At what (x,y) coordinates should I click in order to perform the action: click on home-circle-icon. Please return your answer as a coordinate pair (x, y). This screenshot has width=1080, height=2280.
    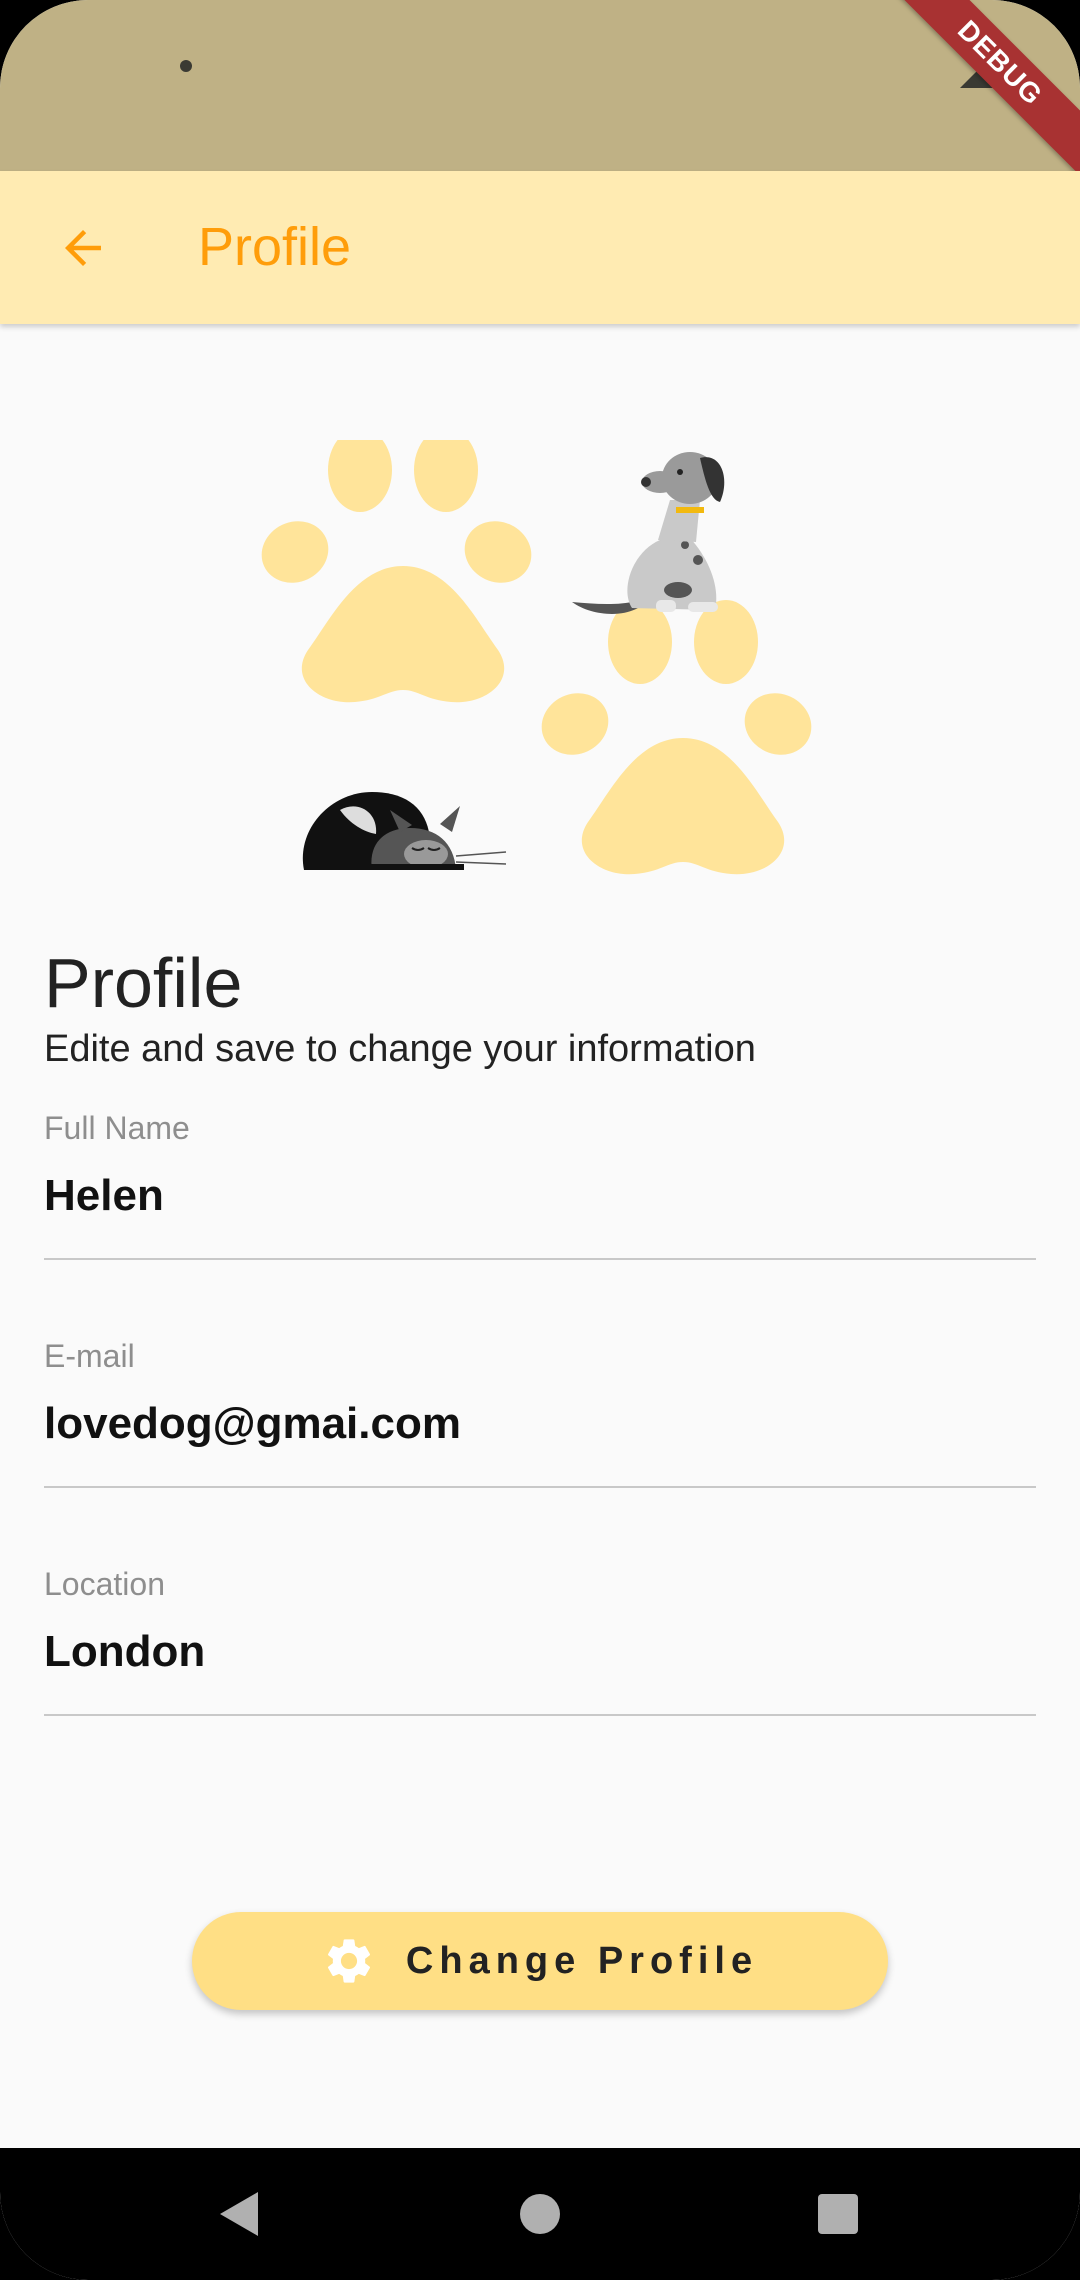
    Looking at the image, I should click on (540, 2214).